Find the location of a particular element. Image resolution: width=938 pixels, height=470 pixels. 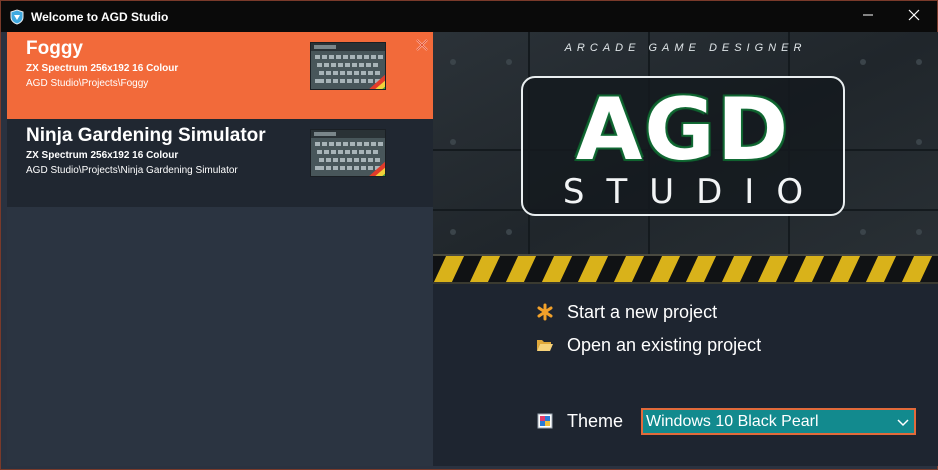

chevron-down-icon is located at coordinates (903, 422).